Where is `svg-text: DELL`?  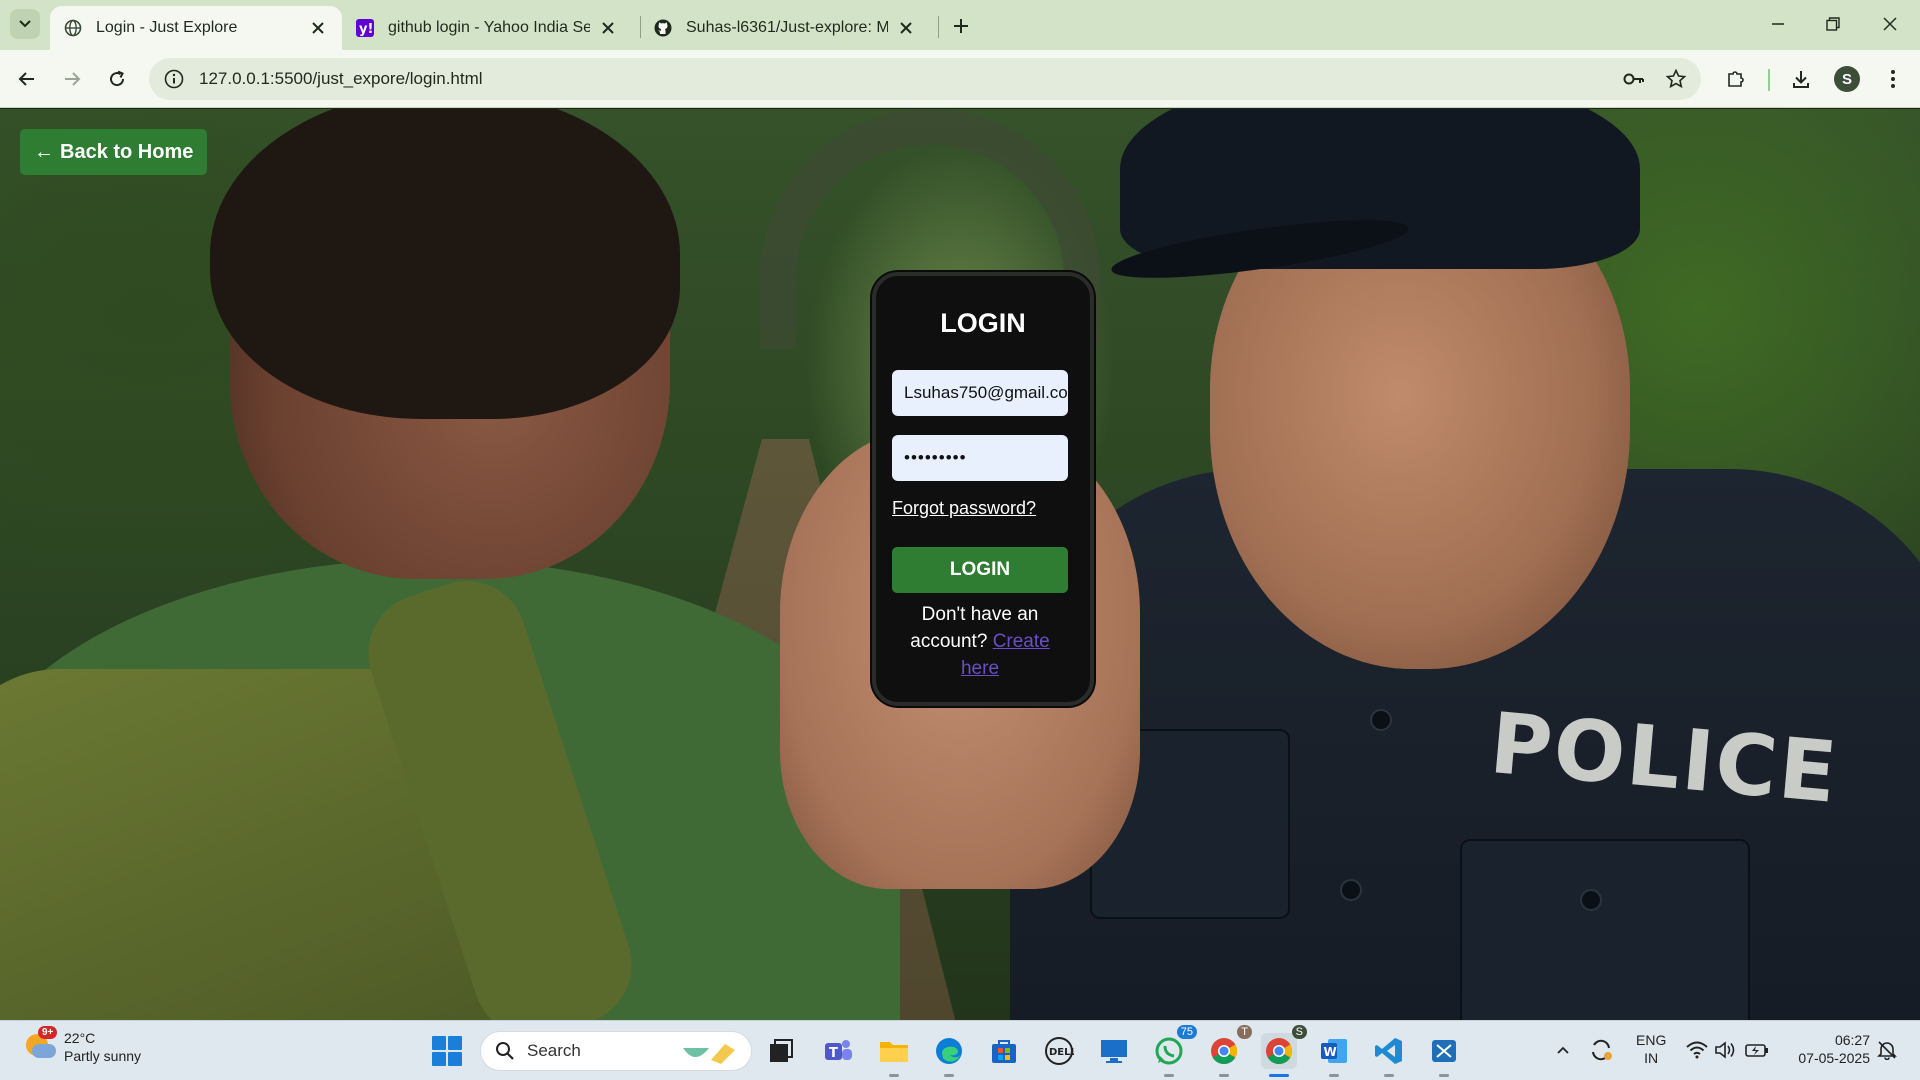 svg-text: DELL is located at coordinates (1061, 1052).